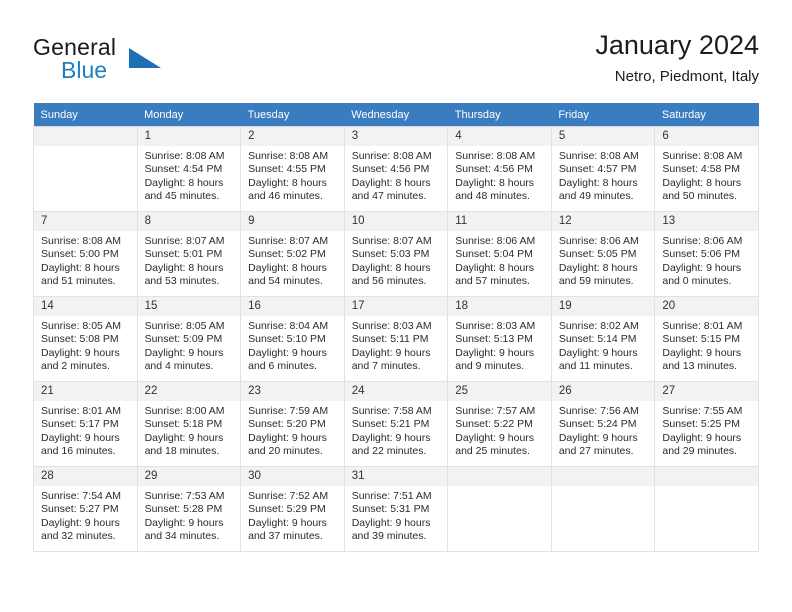 Image resolution: width=792 pixels, height=612 pixels. Describe the element at coordinates (390, 254) in the screenshot. I see `sunset-text: Sunset: 5:03 PM` at that location.